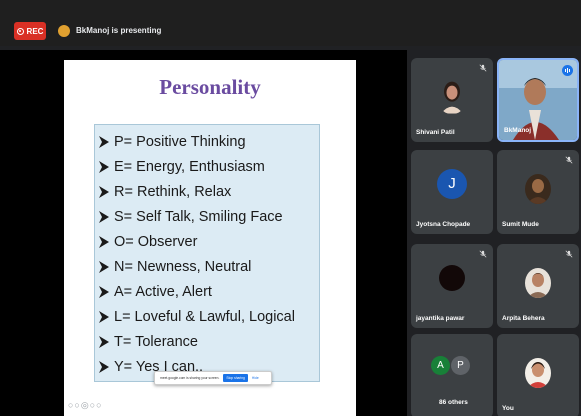  What do you see at coordinates (518, 130) in the screenshot?
I see `participant-name: BkManoj` at bounding box center [518, 130].